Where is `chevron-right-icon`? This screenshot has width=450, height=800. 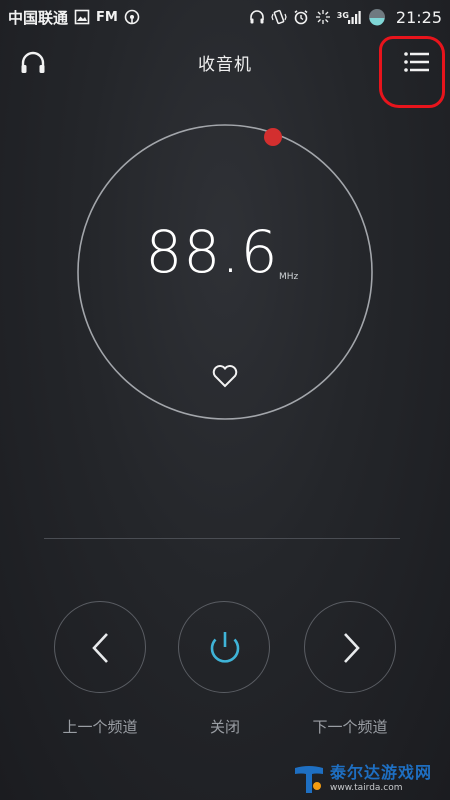
chevron-right-icon is located at coordinates (352, 648).